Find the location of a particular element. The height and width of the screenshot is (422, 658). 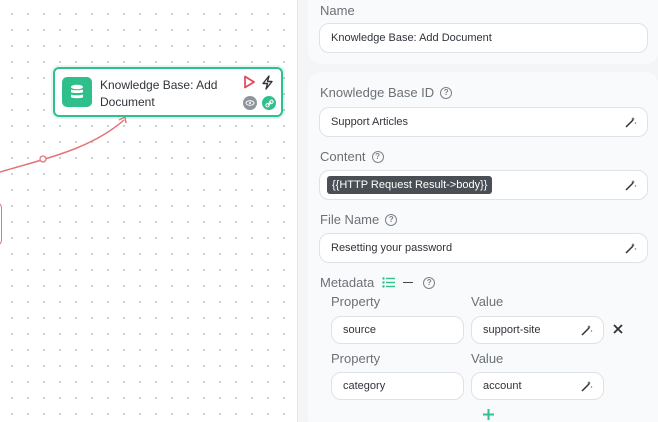

lightning-icon is located at coordinates (267, 82).